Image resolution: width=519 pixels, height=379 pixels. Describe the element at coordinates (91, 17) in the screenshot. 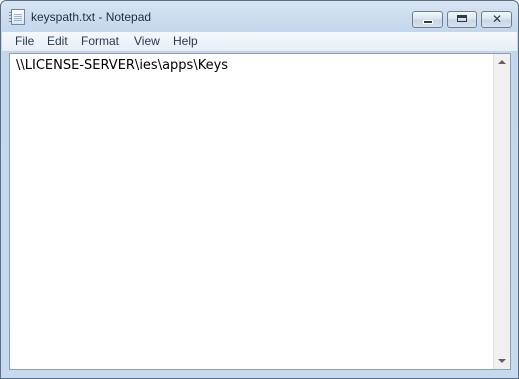

I see `window-title: keyspath.txt - Notepad` at that location.